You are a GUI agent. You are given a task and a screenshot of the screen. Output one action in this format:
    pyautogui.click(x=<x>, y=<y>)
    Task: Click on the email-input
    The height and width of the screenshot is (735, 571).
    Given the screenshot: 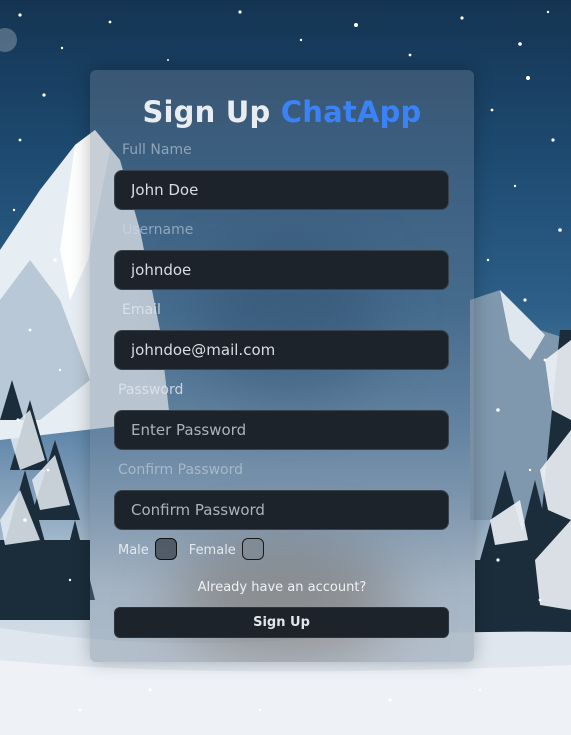 What is the action you would take?
    pyautogui.click(x=281, y=350)
    